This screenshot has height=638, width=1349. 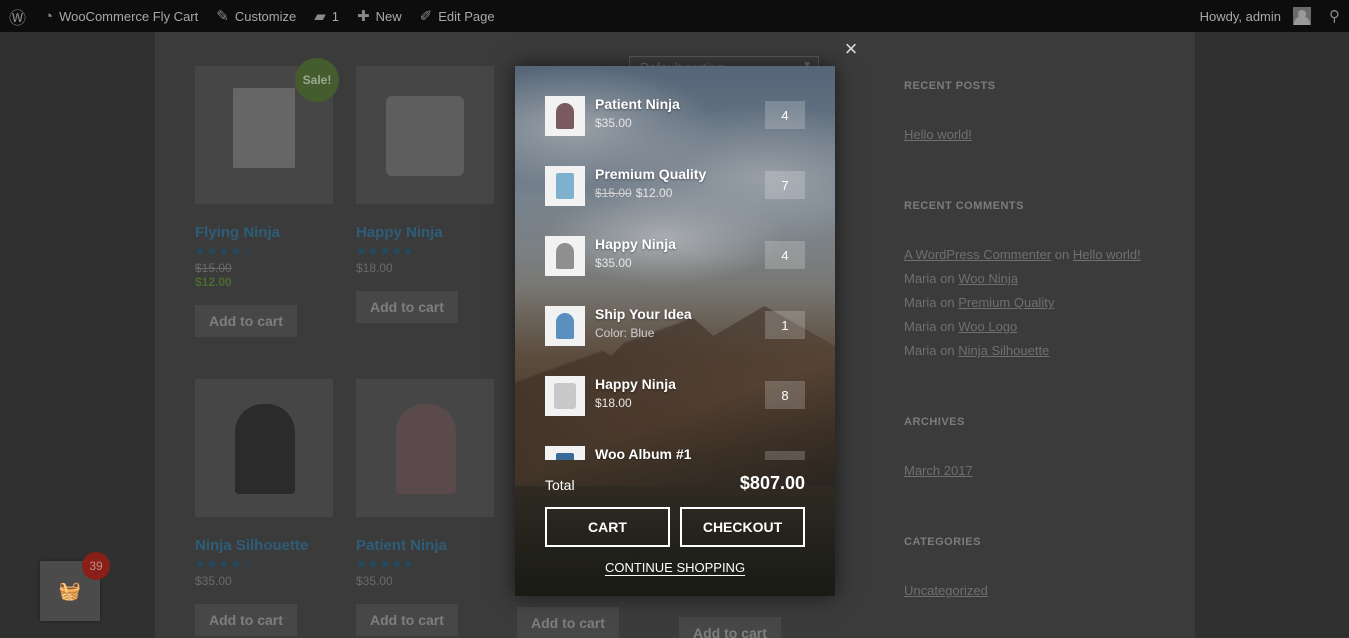 I want to click on cart-item-price: $35.00, so click(x=613, y=263).